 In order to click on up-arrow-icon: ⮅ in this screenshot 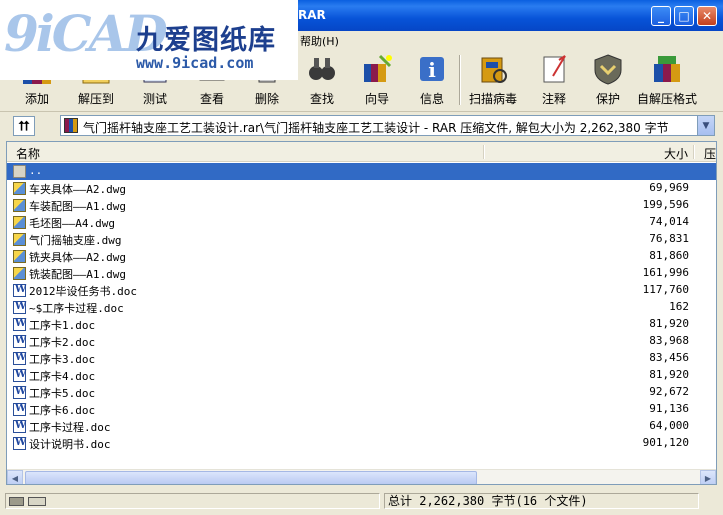, I will do `click(24, 126)`.